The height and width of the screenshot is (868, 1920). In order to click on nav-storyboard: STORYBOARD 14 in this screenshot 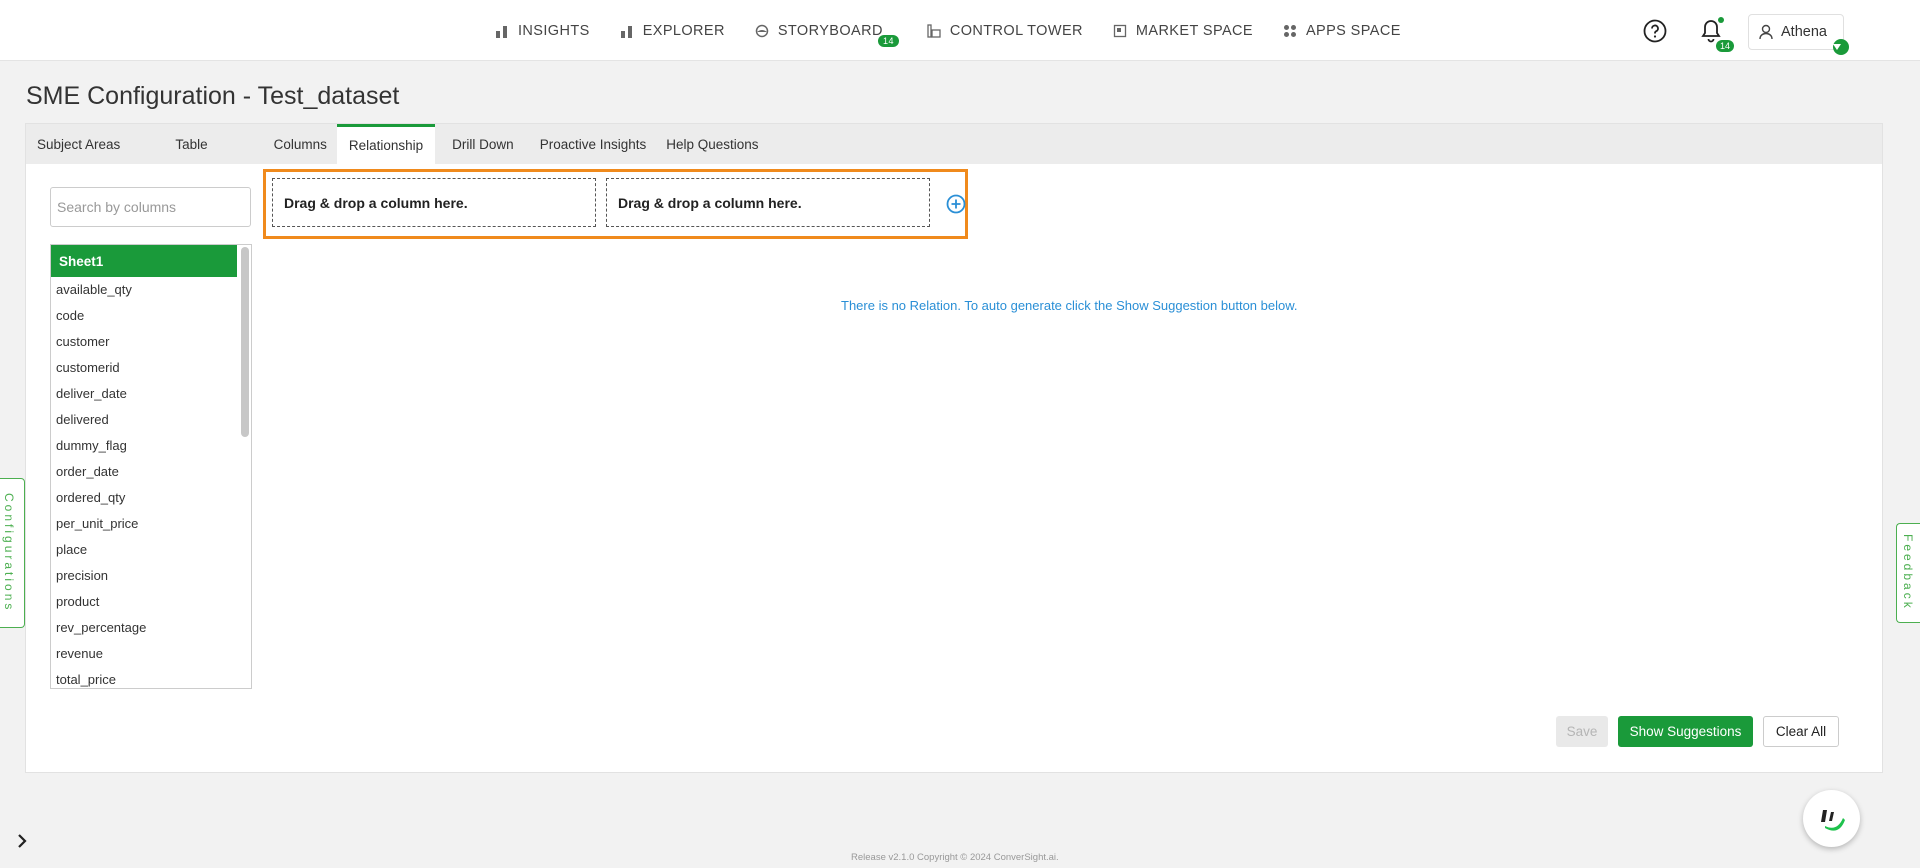, I will do `click(827, 34)`.